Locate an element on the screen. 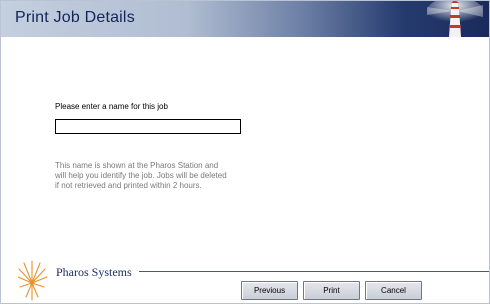 This screenshot has width=490, height=304. print-button: Print is located at coordinates (331, 290).